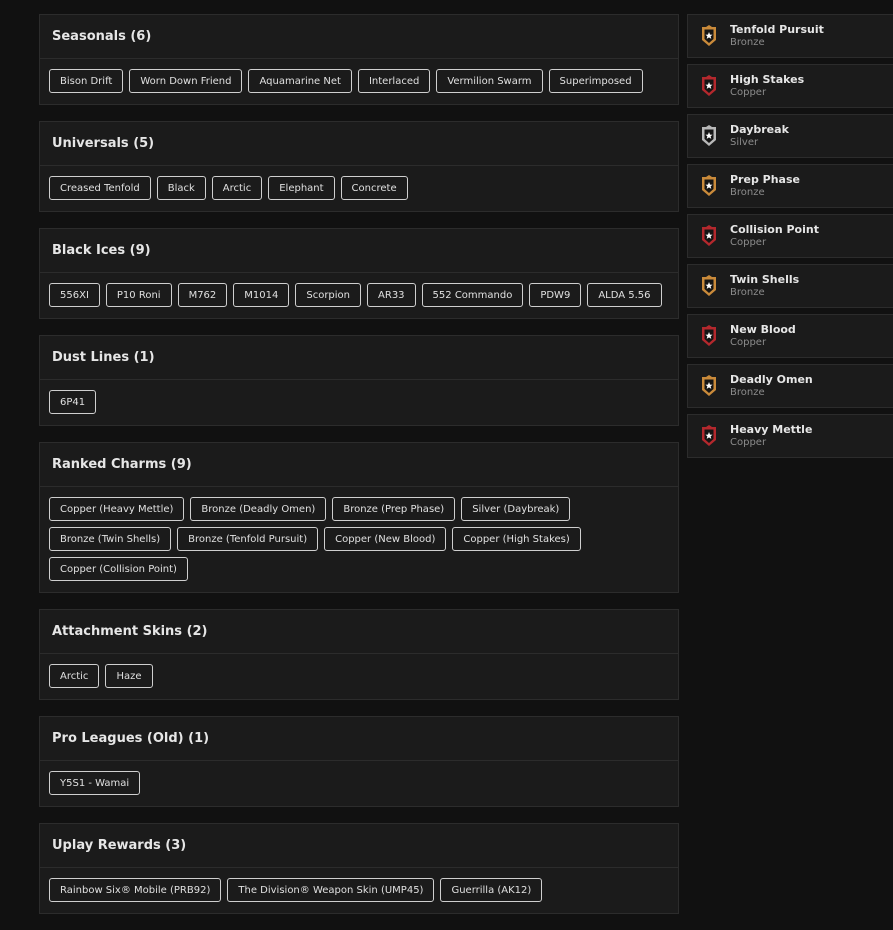 The image size is (893, 930). What do you see at coordinates (374, 188) in the screenshot?
I see `item-tag: Concrete` at bounding box center [374, 188].